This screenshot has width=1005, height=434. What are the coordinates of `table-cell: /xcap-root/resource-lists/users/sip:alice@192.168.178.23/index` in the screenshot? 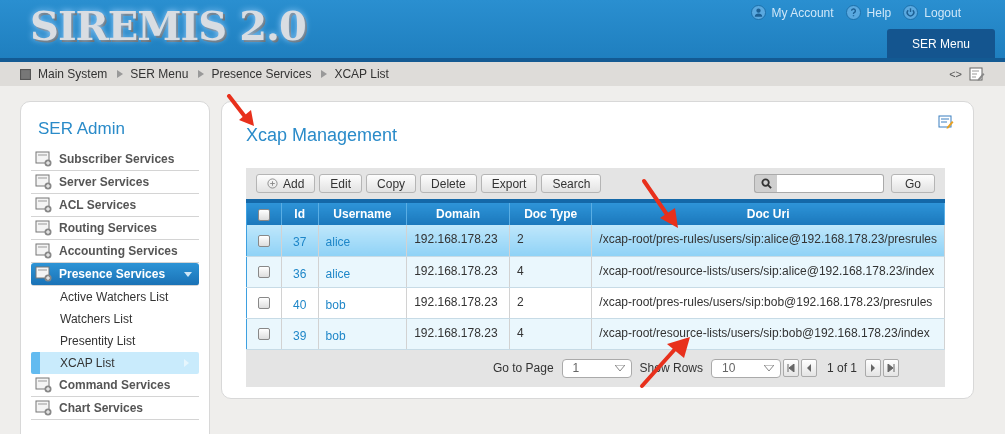 It's located at (768, 271).